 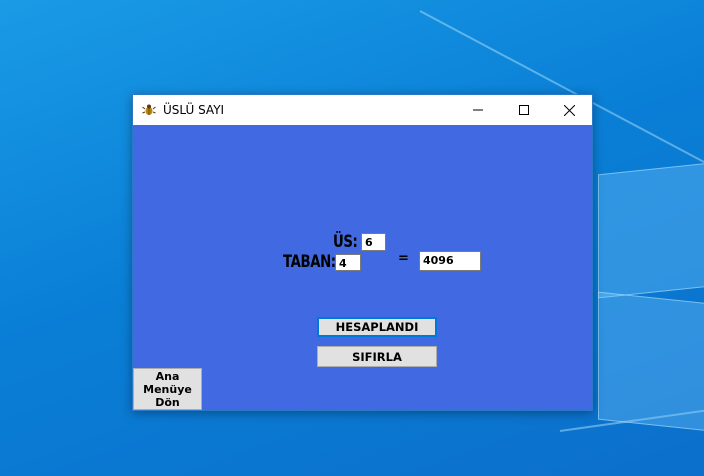 What do you see at coordinates (348, 262) in the screenshot?
I see `base-input: 4` at bounding box center [348, 262].